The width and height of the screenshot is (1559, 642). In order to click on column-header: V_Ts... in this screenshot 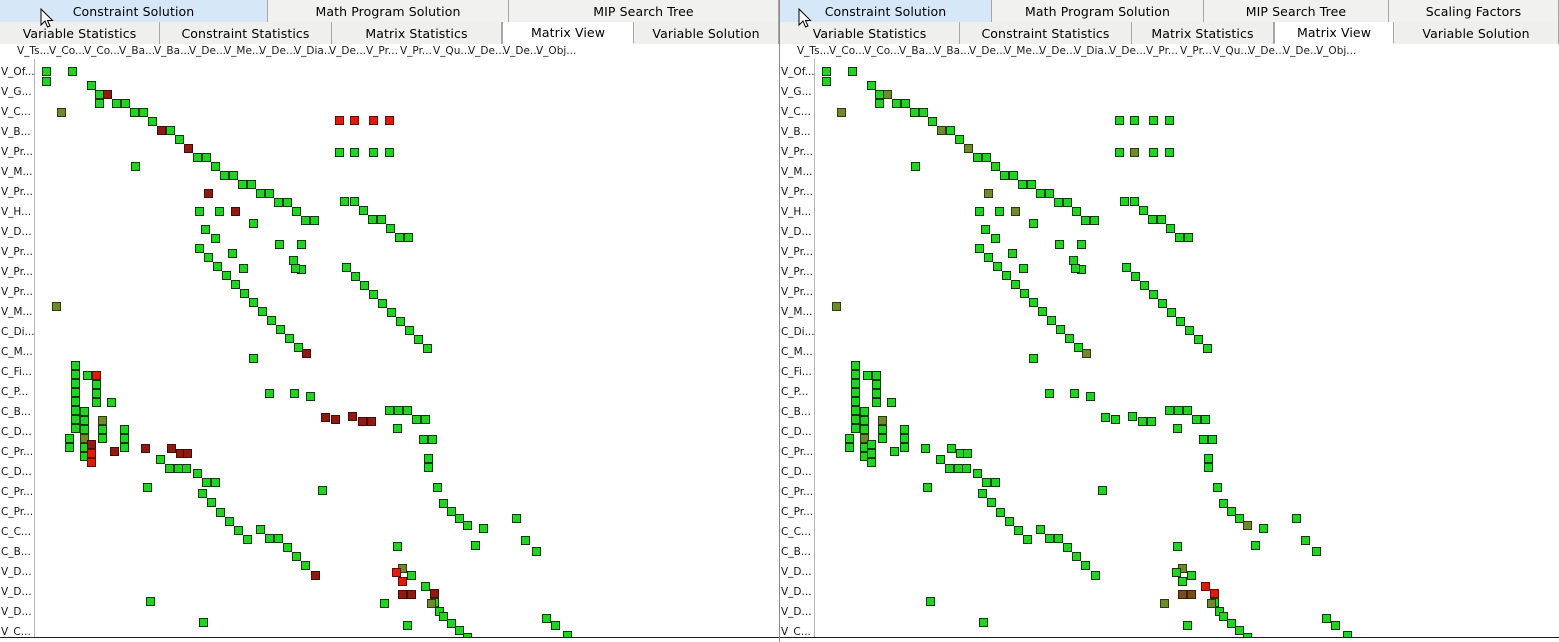, I will do `click(33, 51)`.